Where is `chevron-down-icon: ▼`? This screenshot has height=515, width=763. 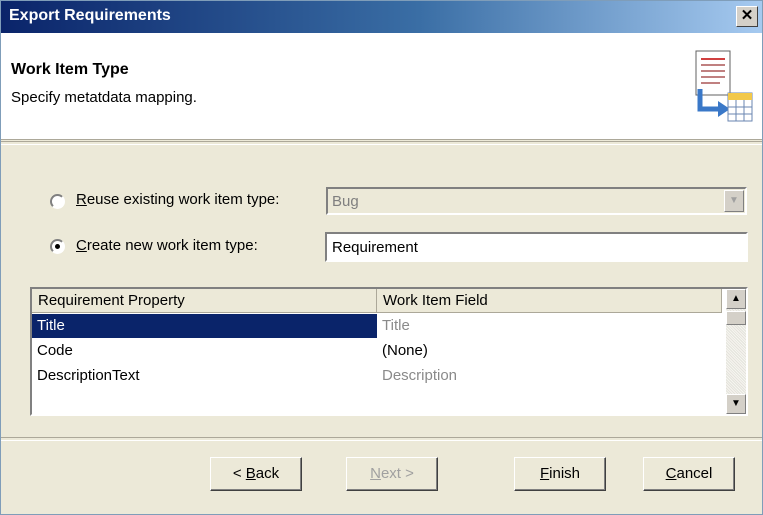 chevron-down-icon: ▼ is located at coordinates (734, 201).